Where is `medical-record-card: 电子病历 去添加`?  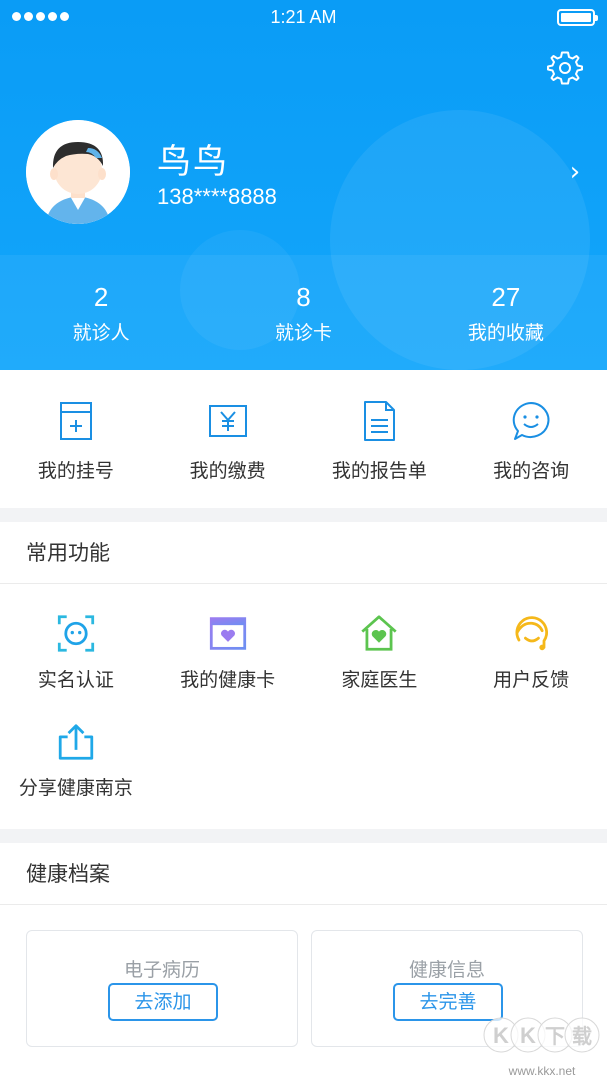 medical-record-card: 电子病历 去添加 is located at coordinates (162, 988).